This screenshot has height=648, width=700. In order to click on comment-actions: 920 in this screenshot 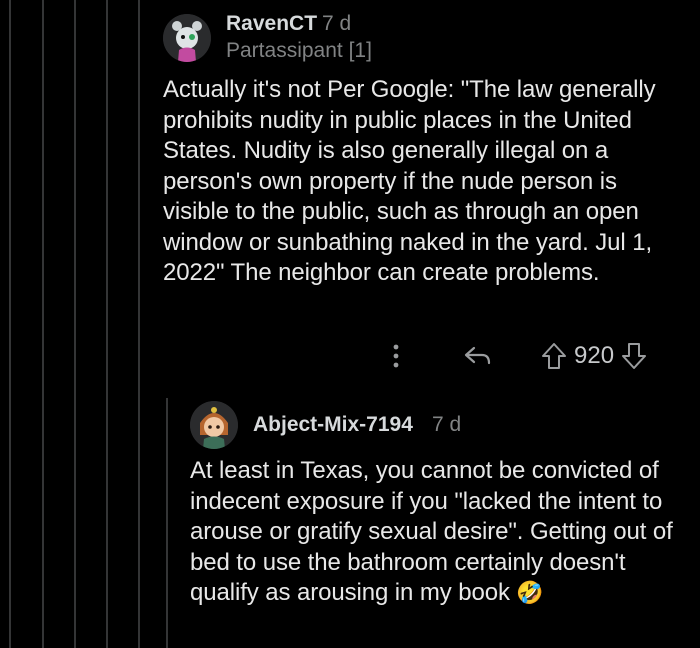, I will do `click(517, 356)`.